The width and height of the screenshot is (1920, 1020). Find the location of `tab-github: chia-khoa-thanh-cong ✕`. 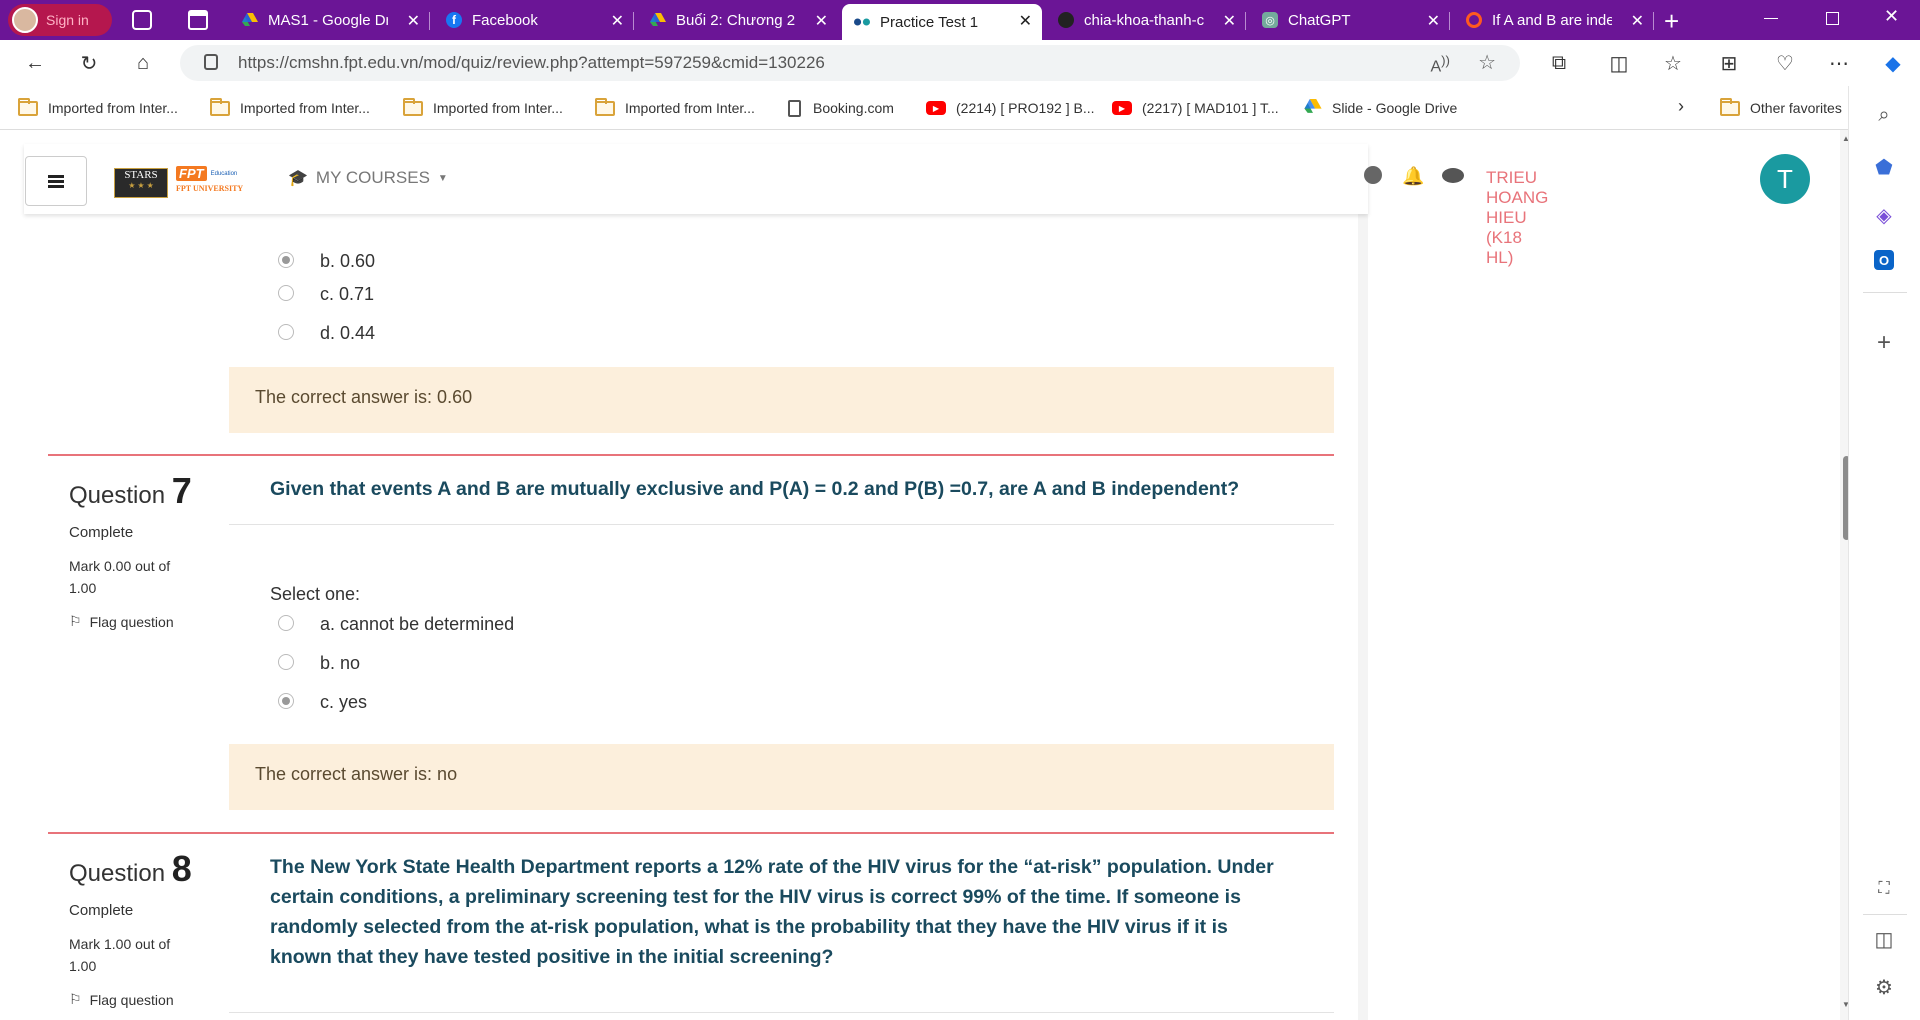

tab-github: chia-khoa-thanh-cong ✕ is located at coordinates (1146, 20).